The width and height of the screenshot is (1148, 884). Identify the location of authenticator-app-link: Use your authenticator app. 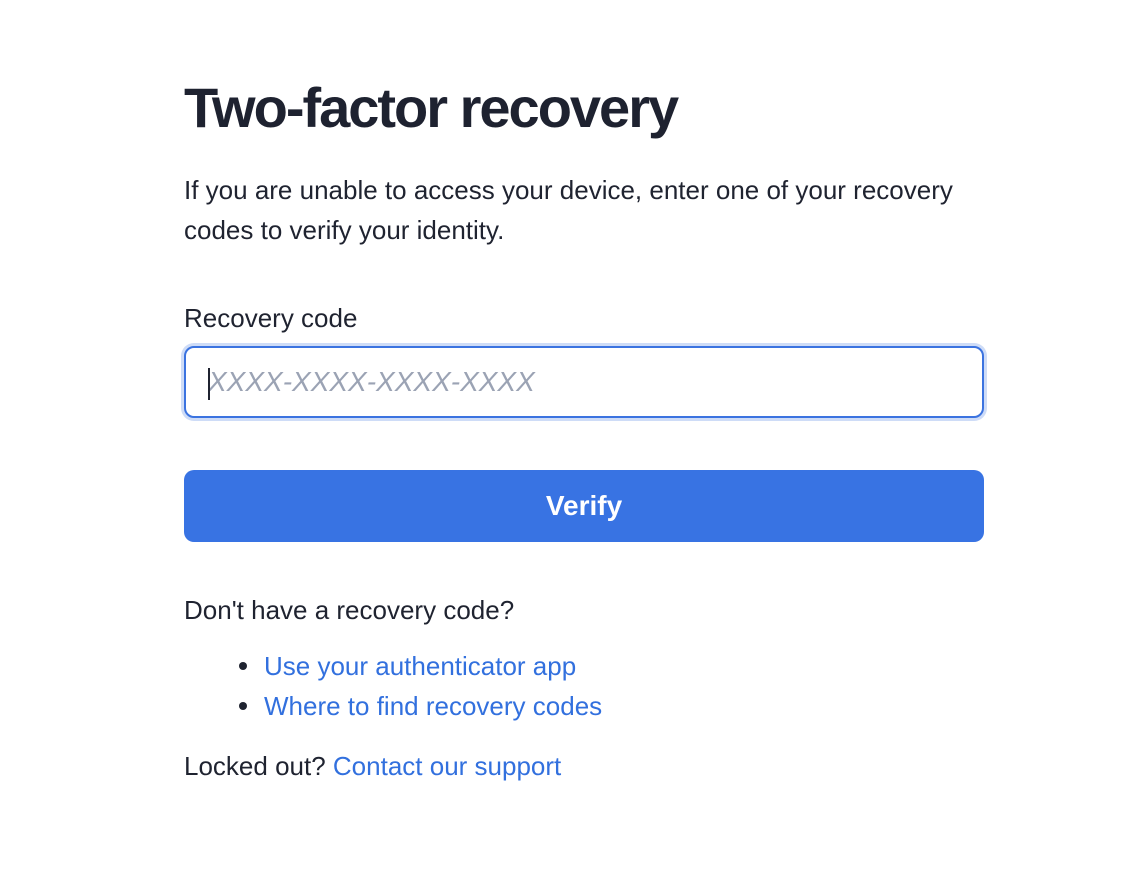
(420, 666).